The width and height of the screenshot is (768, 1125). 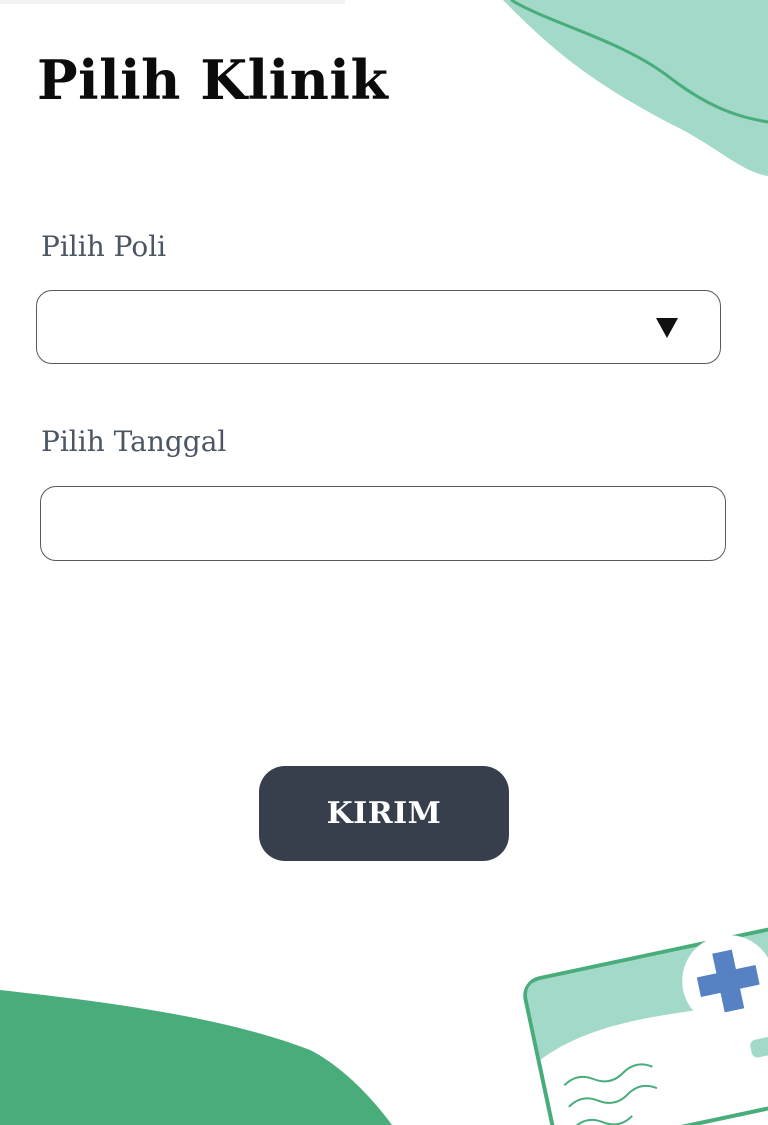 I want to click on medical-card-illustration, so click(x=645, y=1026).